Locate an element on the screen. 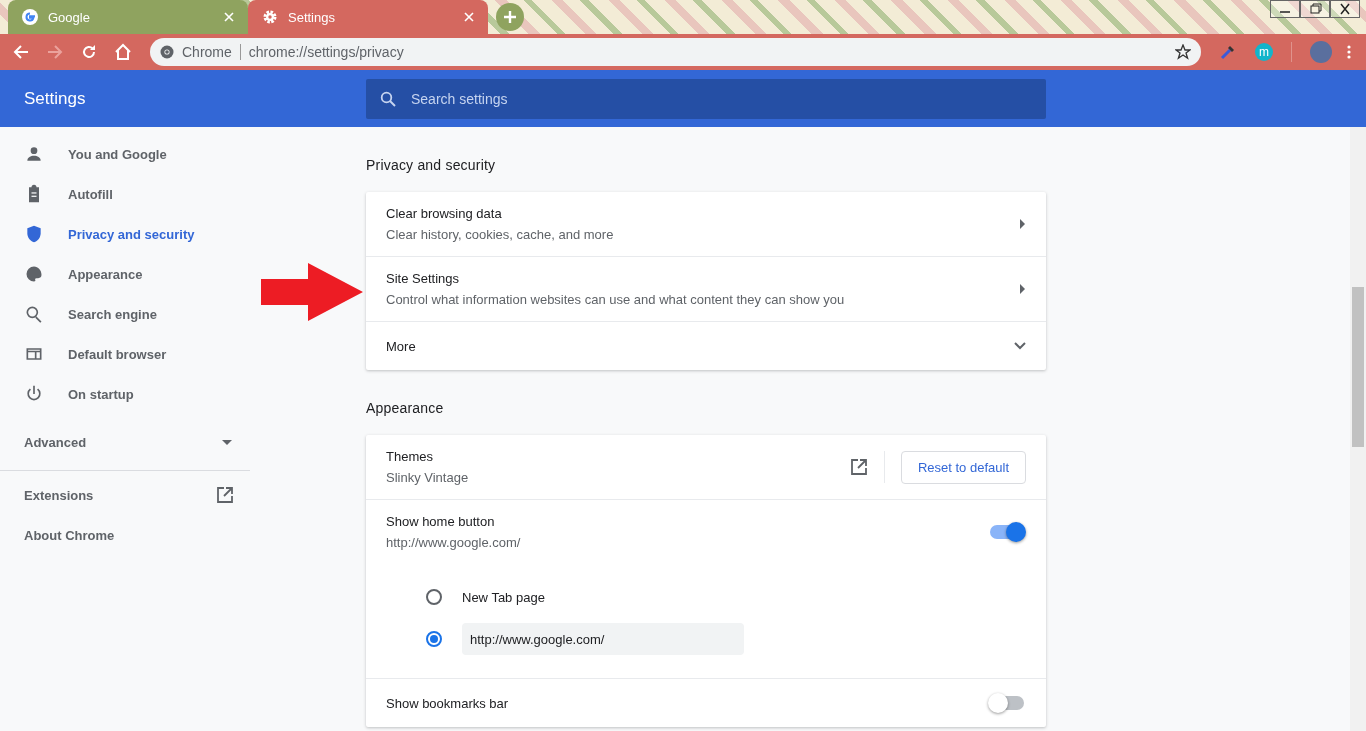 The image size is (1366, 731). google-logo-icon is located at coordinates (30, 17).